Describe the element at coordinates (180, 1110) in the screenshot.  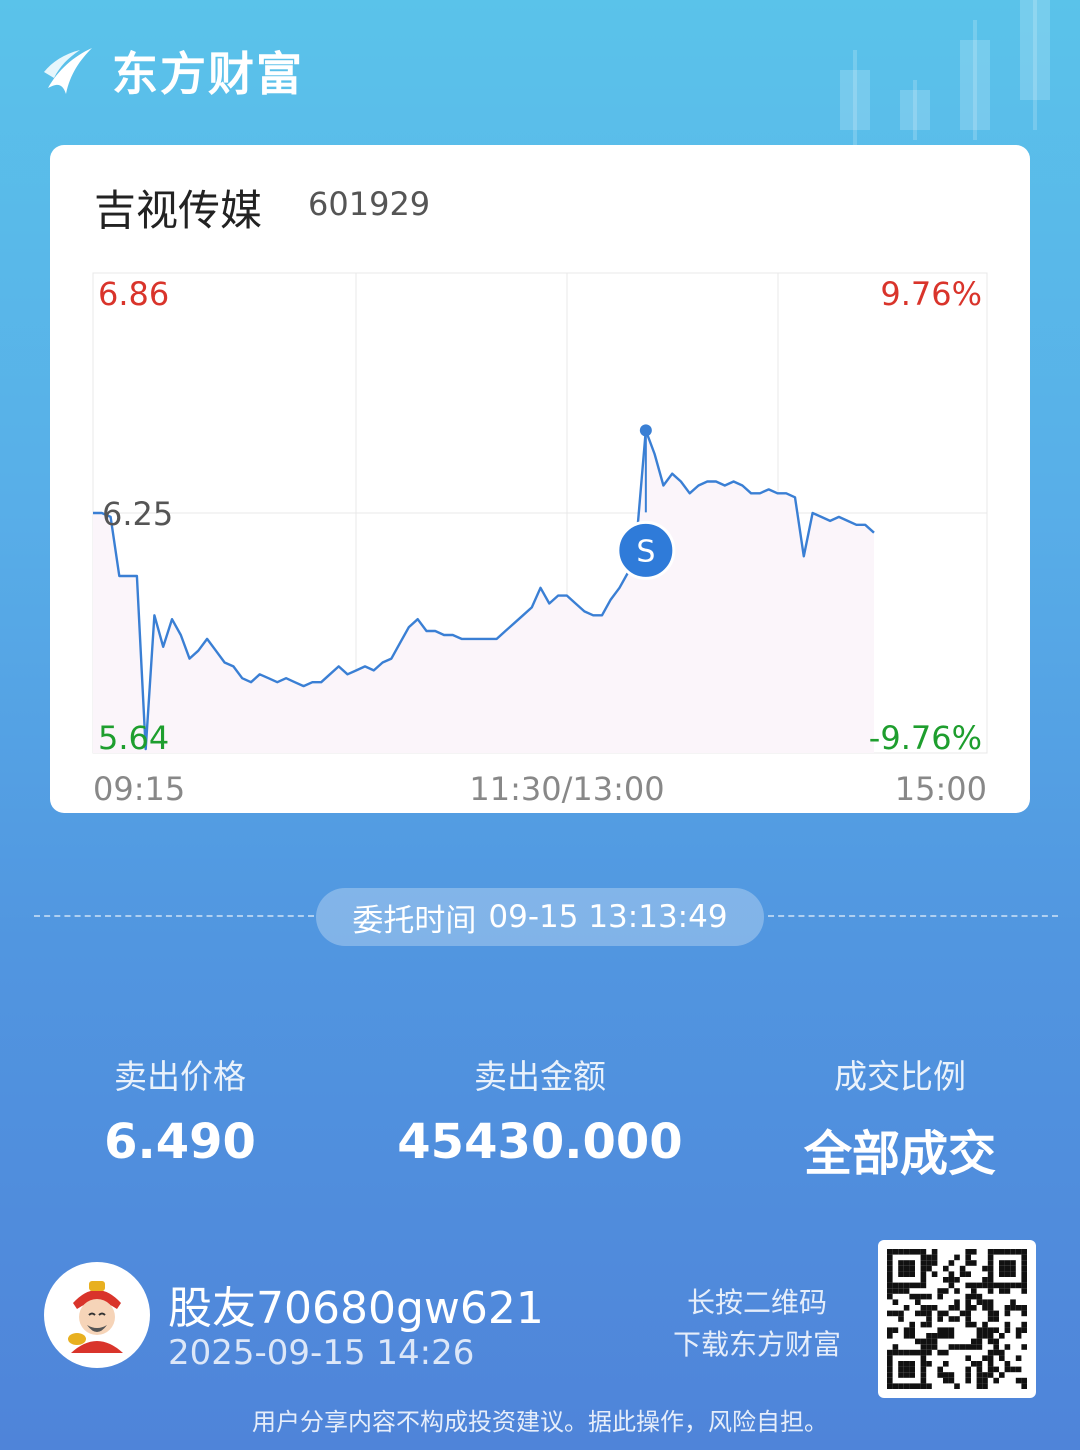
I see `stat-sell-price: 卖出价格 6.490` at that location.